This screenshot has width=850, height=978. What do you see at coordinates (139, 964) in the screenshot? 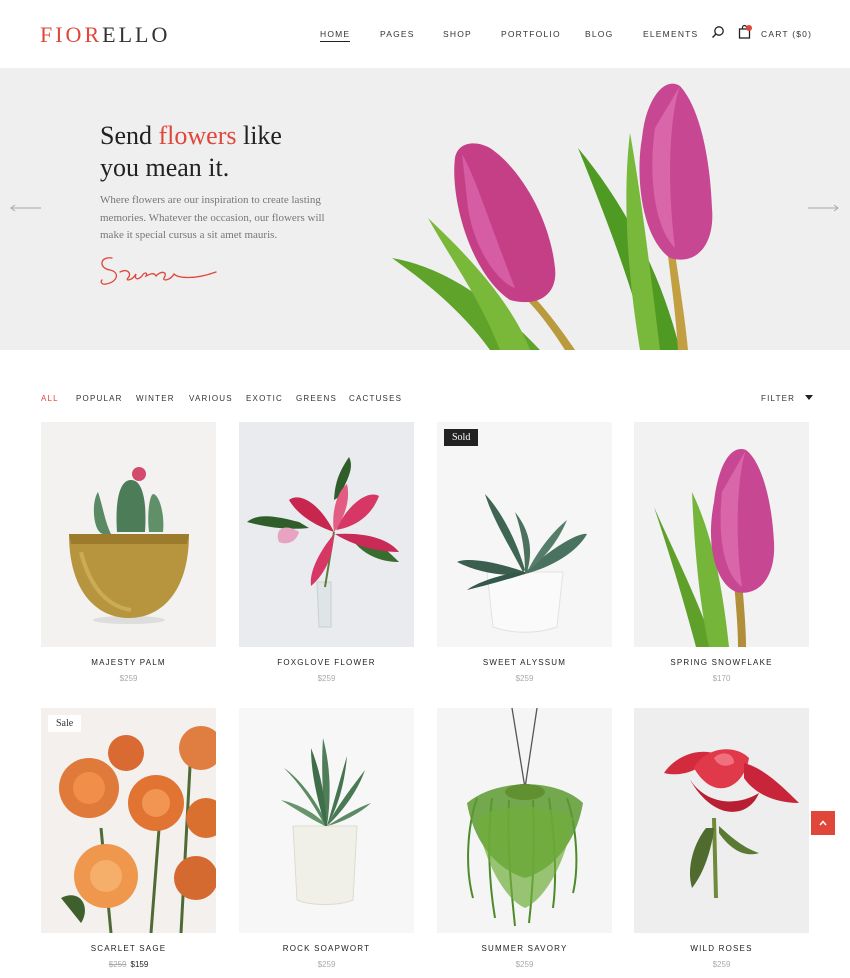
I see `sale-price: $159` at bounding box center [139, 964].